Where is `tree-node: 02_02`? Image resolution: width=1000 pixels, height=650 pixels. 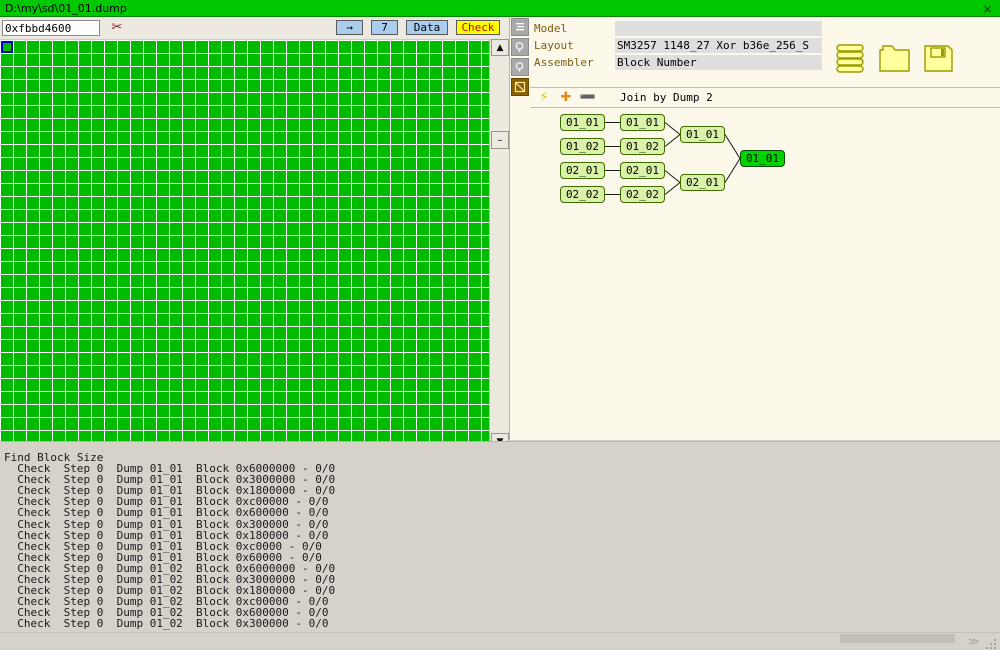 tree-node: 02_02 is located at coordinates (642, 194).